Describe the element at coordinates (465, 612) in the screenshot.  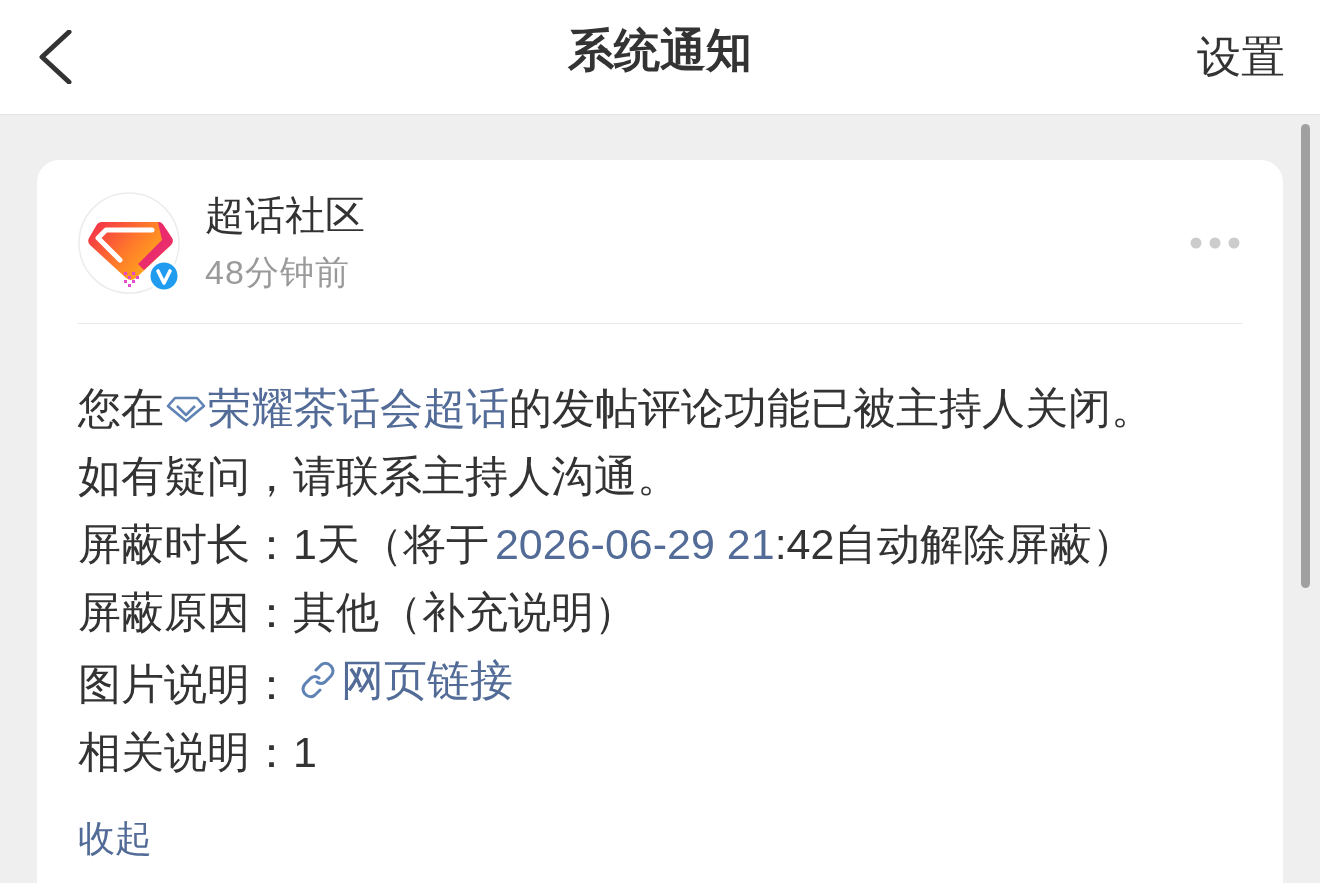
I see `detail-value: 其他（补充说明）` at that location.